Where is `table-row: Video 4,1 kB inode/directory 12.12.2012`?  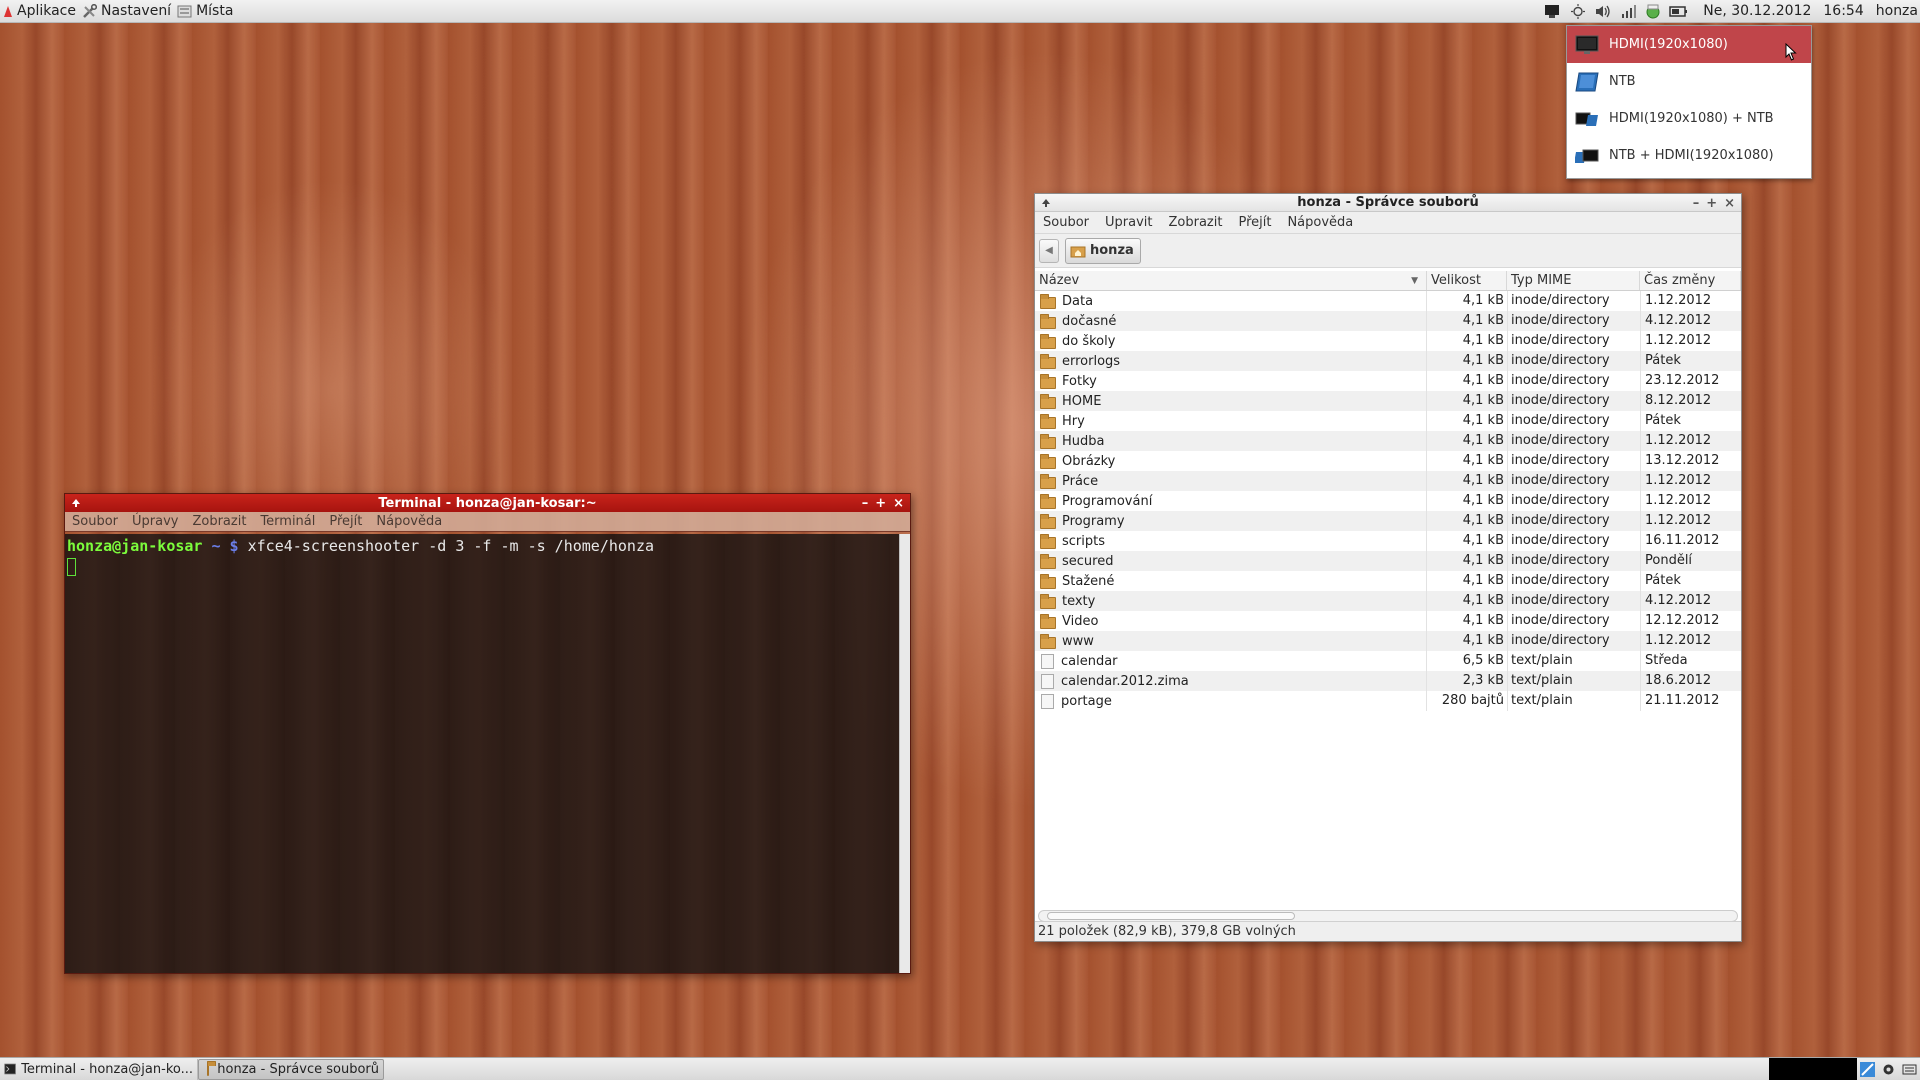
table-row: Video 4,1 kB inode/directory 12.12.2012 is located at coordinates (1388, 621).